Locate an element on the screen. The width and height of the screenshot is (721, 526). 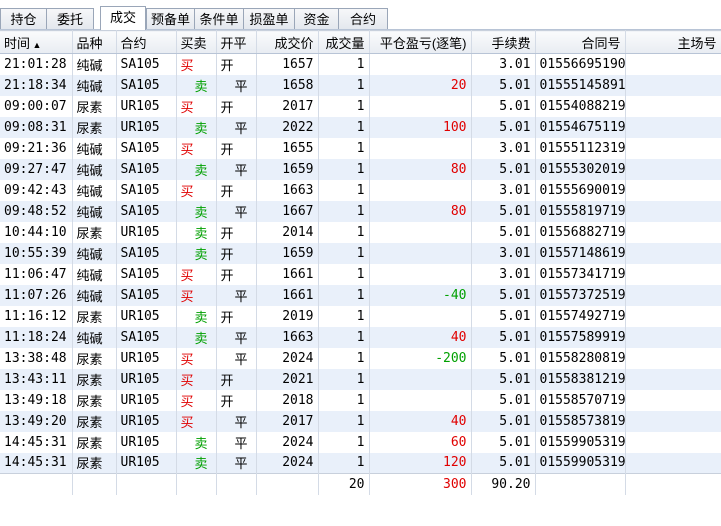
tab-funds: 资金 is located at coordinates (316, 18).